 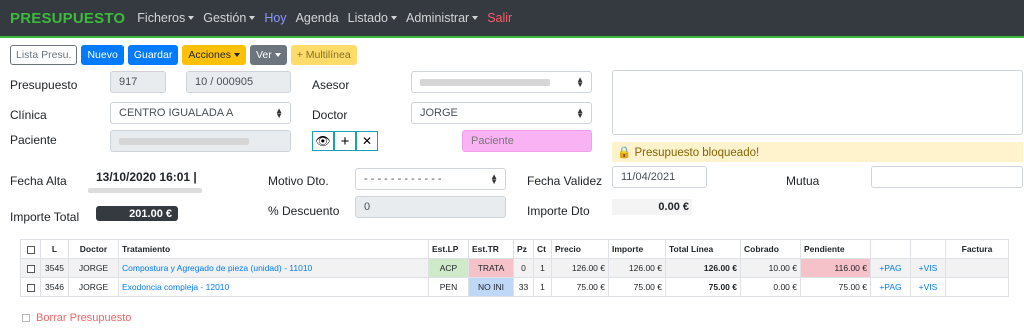 I want to click on paciente-search-placeholder: Paciente, so click(x=492, y=141).